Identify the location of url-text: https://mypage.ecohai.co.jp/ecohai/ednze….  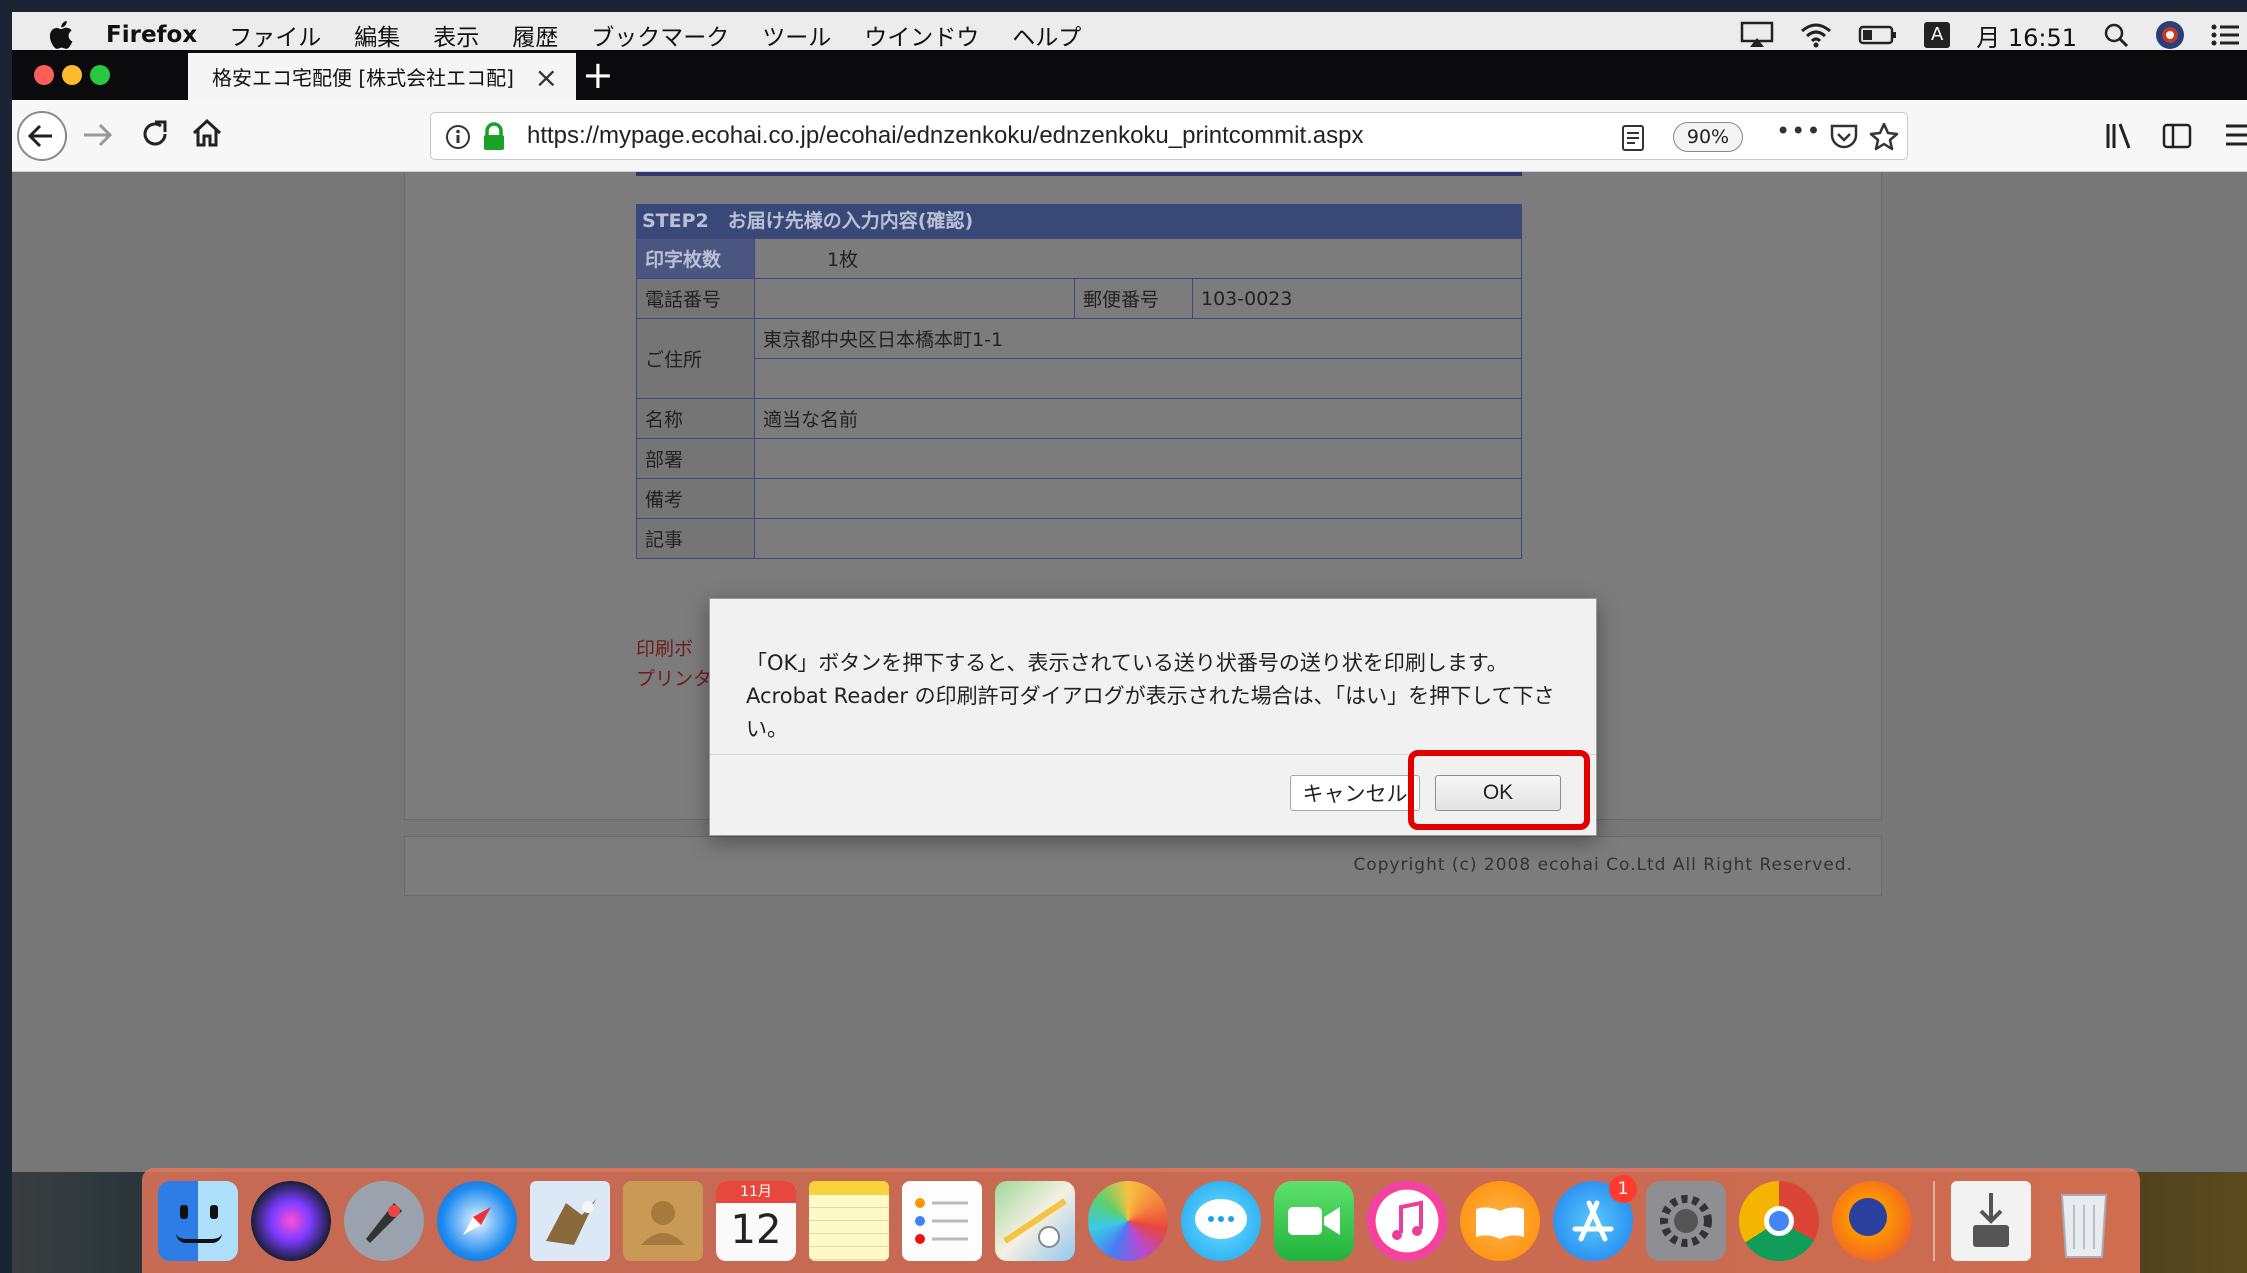
(945, 136).